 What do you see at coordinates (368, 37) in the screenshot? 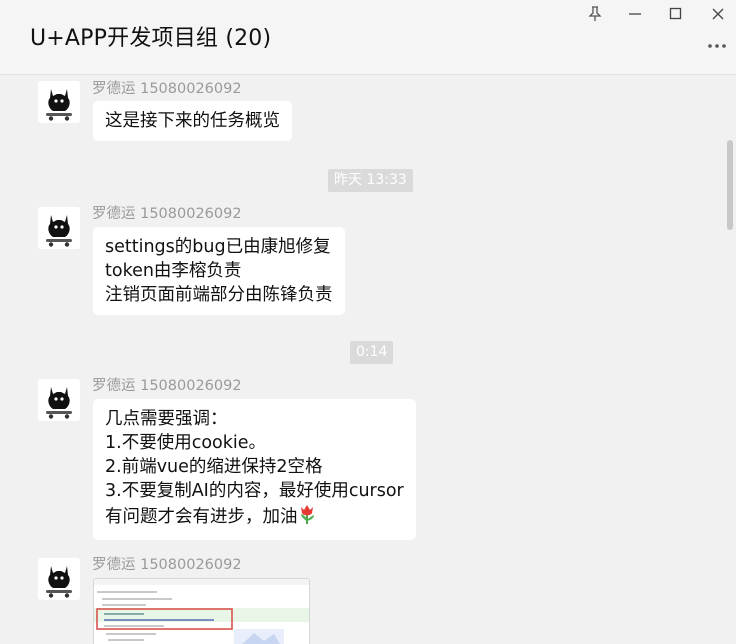
I see `title-bar: U+APP开发项目组 (20)` at bounding box center [368, 37].